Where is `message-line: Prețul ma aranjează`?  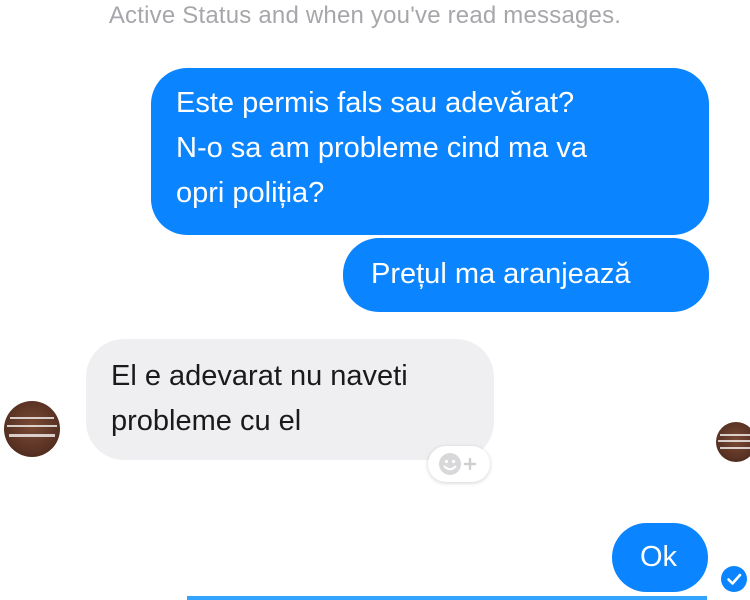 message-line: Prețul ma aranjează is located at coordinates (501, 274).